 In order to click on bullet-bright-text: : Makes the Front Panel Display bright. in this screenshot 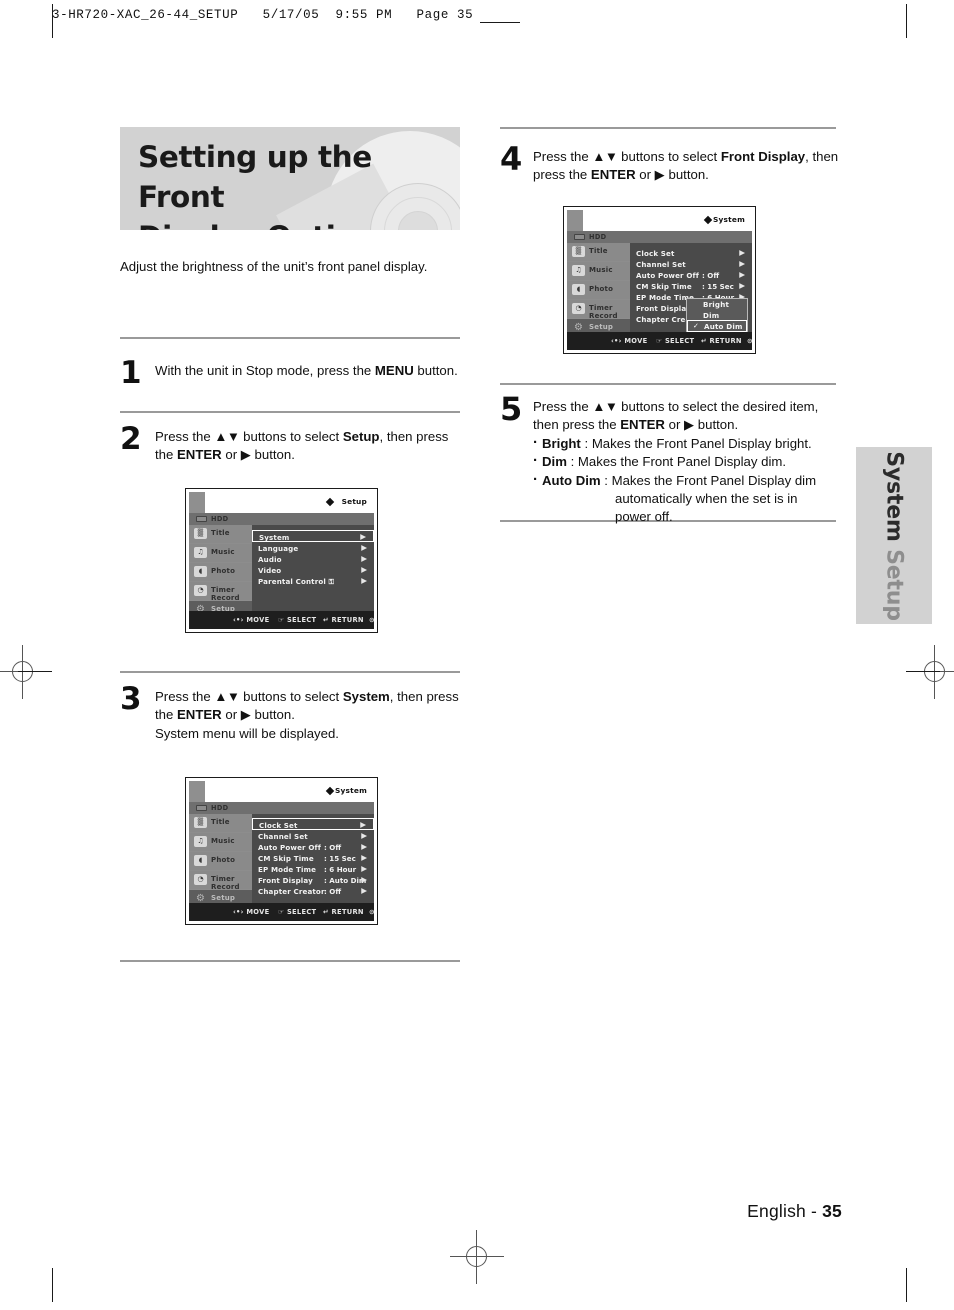, I will do `click(696, 443)`.